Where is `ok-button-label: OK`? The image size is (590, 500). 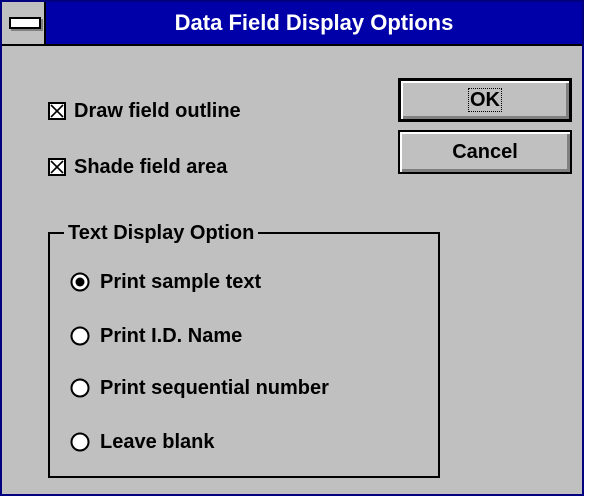
ok-button-label: OK is located at coordinates (485, 99).